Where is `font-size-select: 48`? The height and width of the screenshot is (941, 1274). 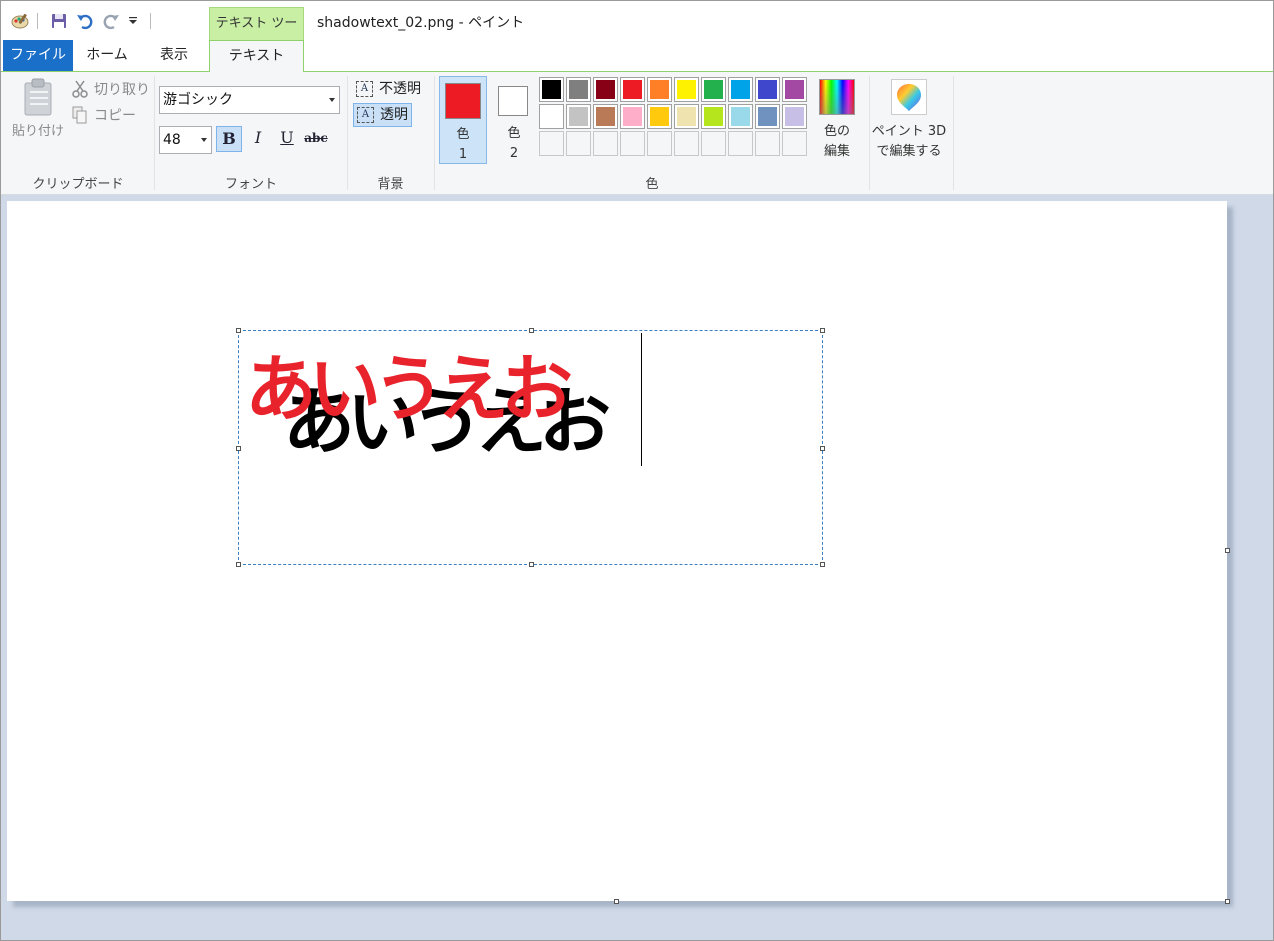
font-size-select: 48 is located at coordinates (185, 140).